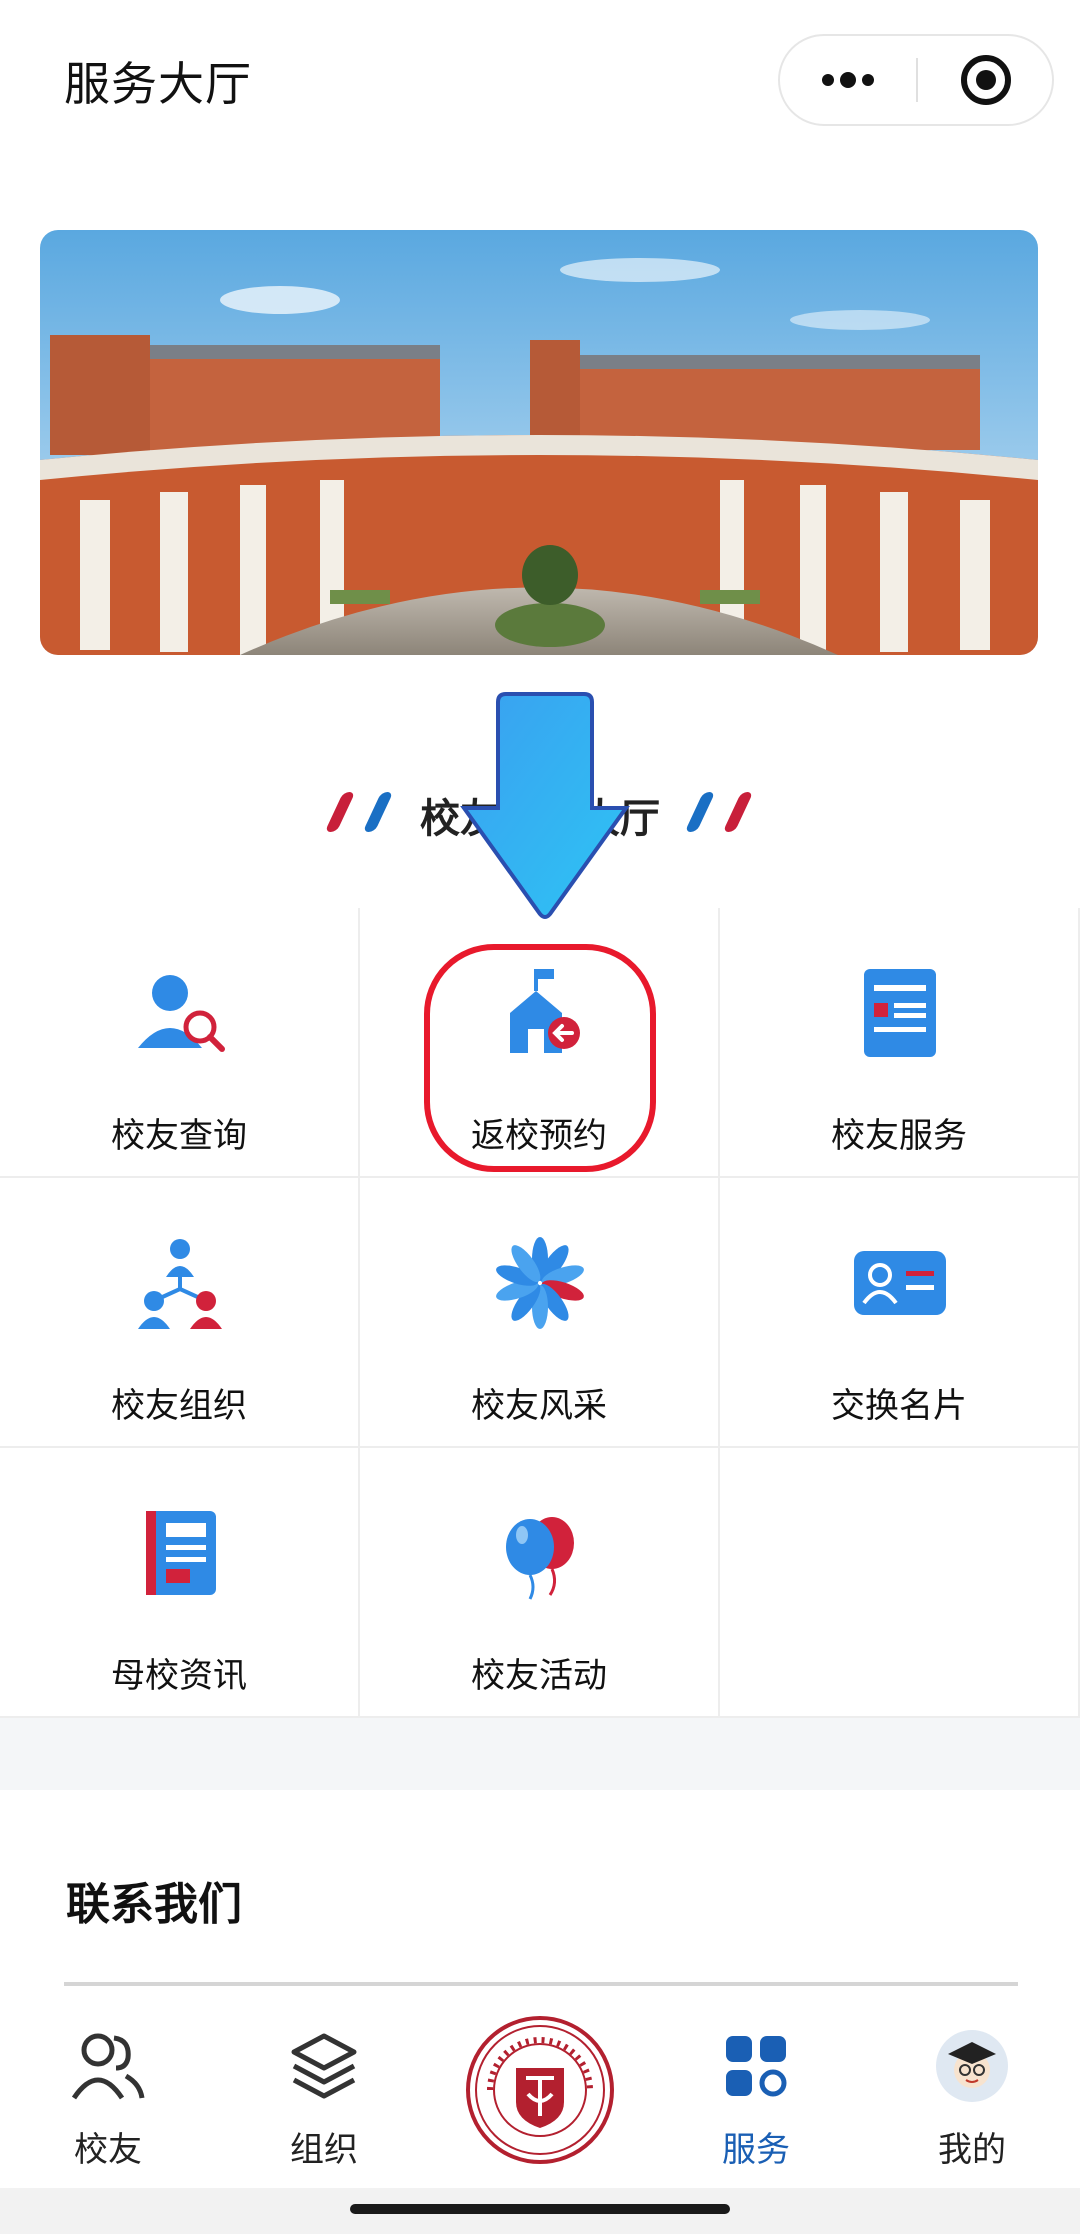 The height and width of the screenshot is (2234, 1080). I want to click on tab-label: 服务, so click(756, 2150).